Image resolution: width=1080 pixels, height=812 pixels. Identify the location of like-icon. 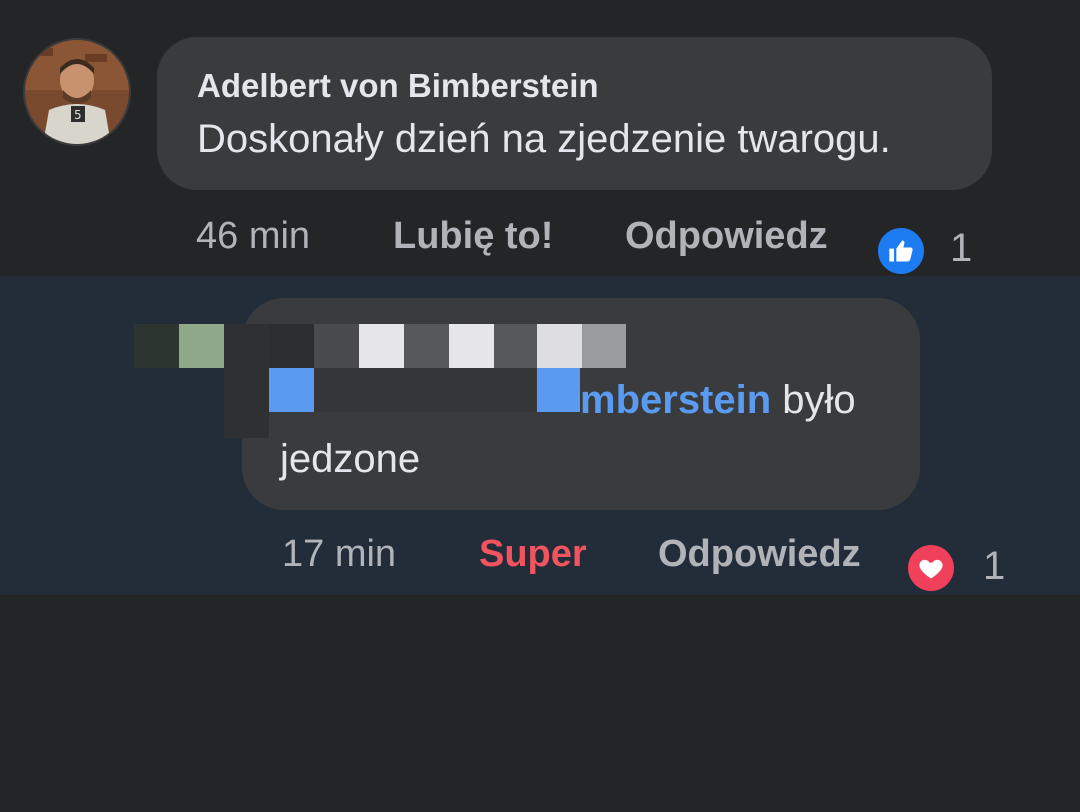
(901, 251).